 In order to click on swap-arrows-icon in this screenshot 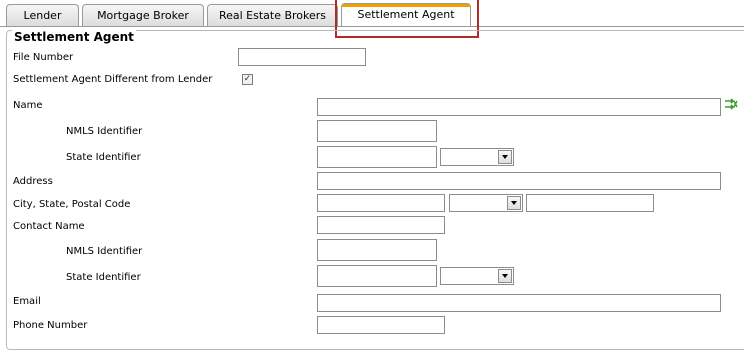, I will do `click(732, 104)`.